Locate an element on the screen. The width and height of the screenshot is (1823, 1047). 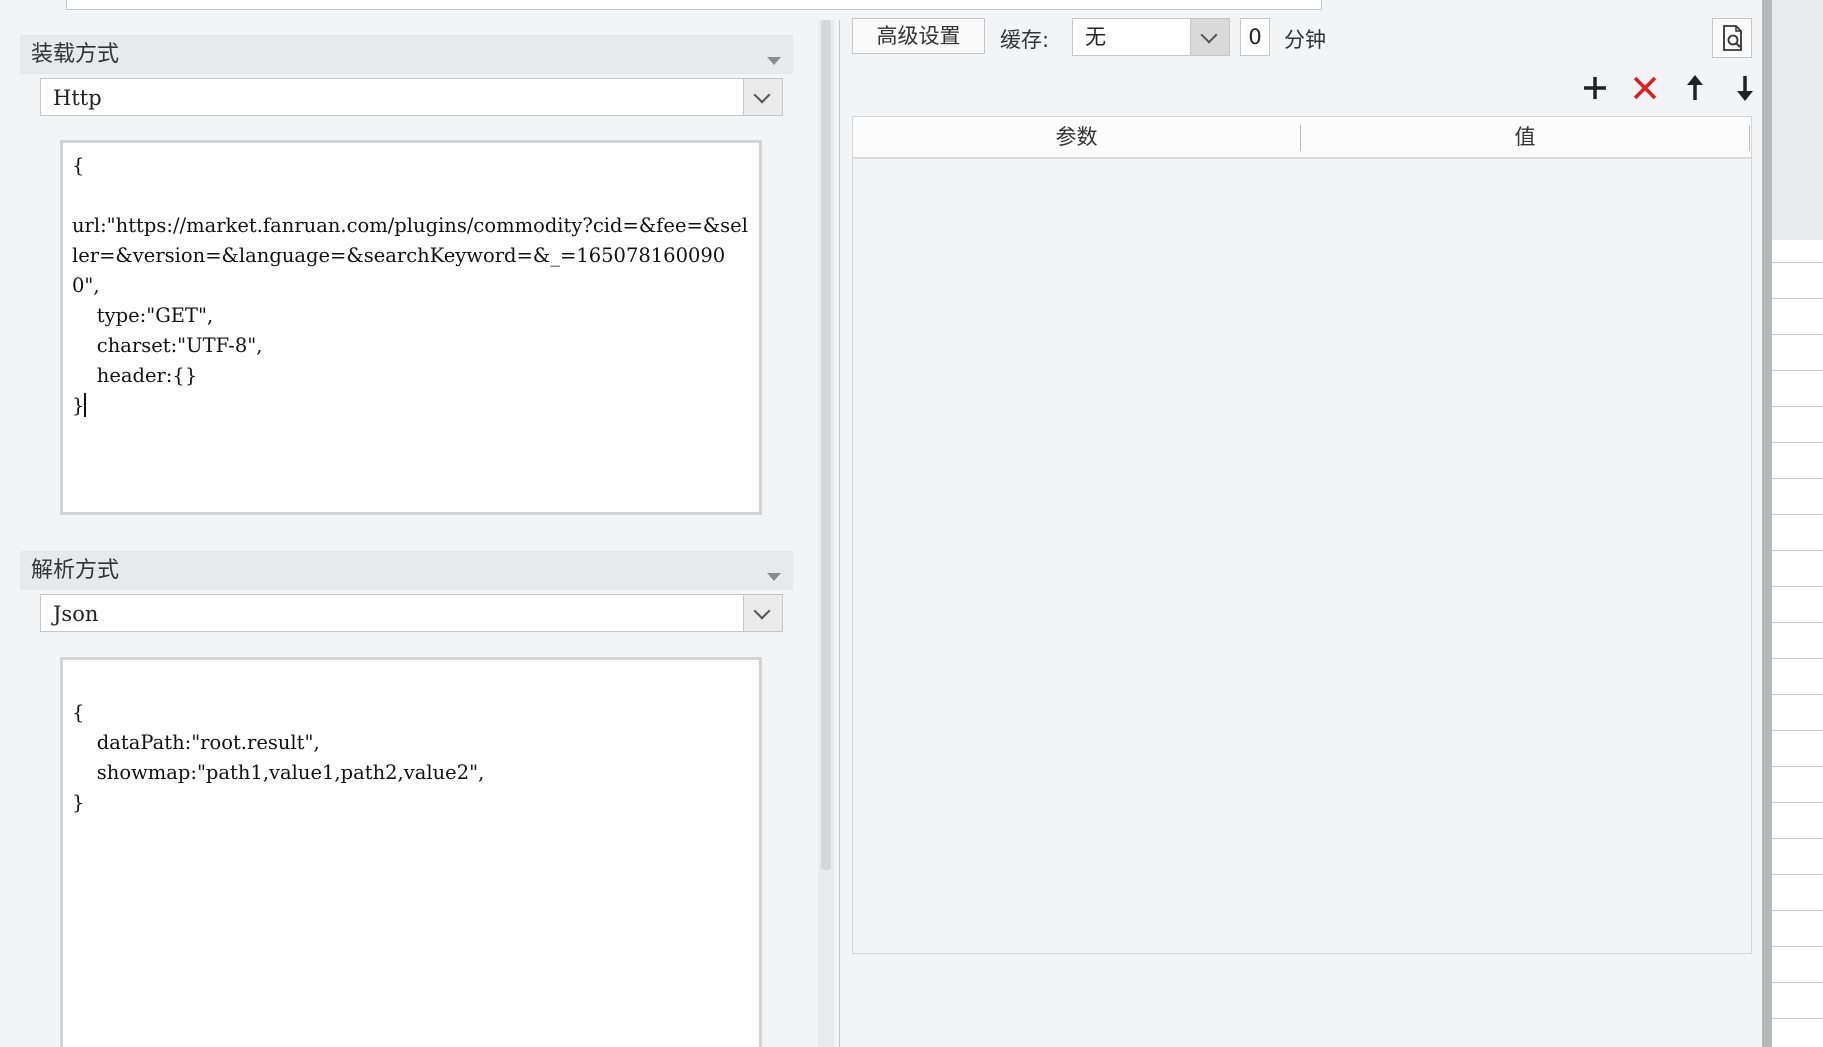
param-column-header: 参数 is located at coordinates (1076, 137).